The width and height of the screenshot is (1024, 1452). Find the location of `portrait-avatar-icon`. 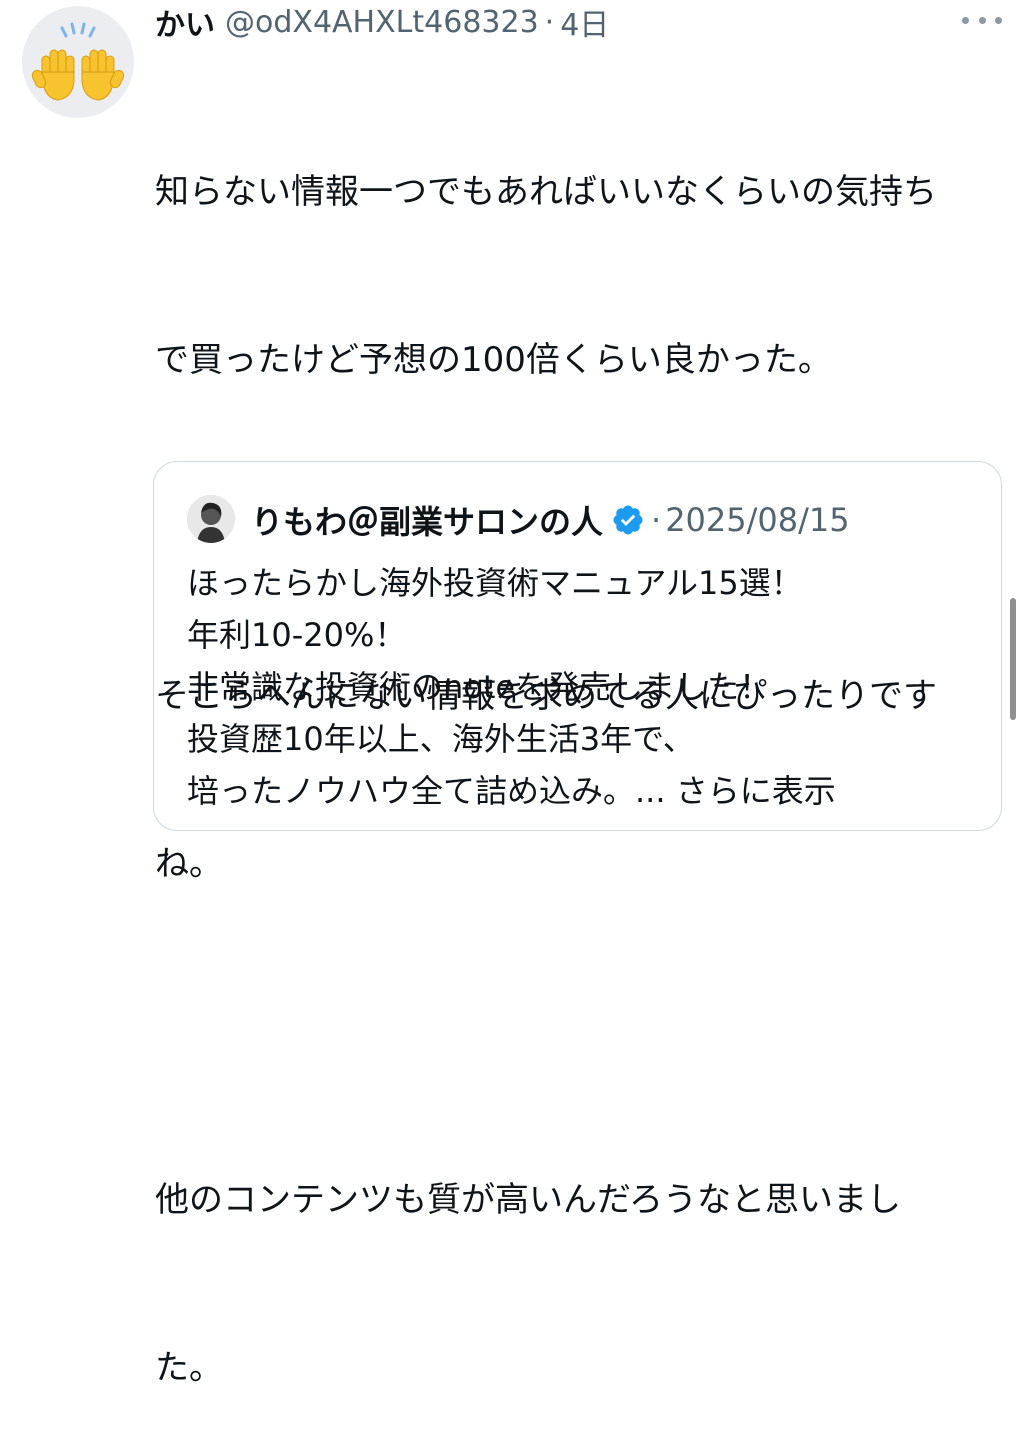

portrait-avatar-icon is located at coordinates (211, 519).